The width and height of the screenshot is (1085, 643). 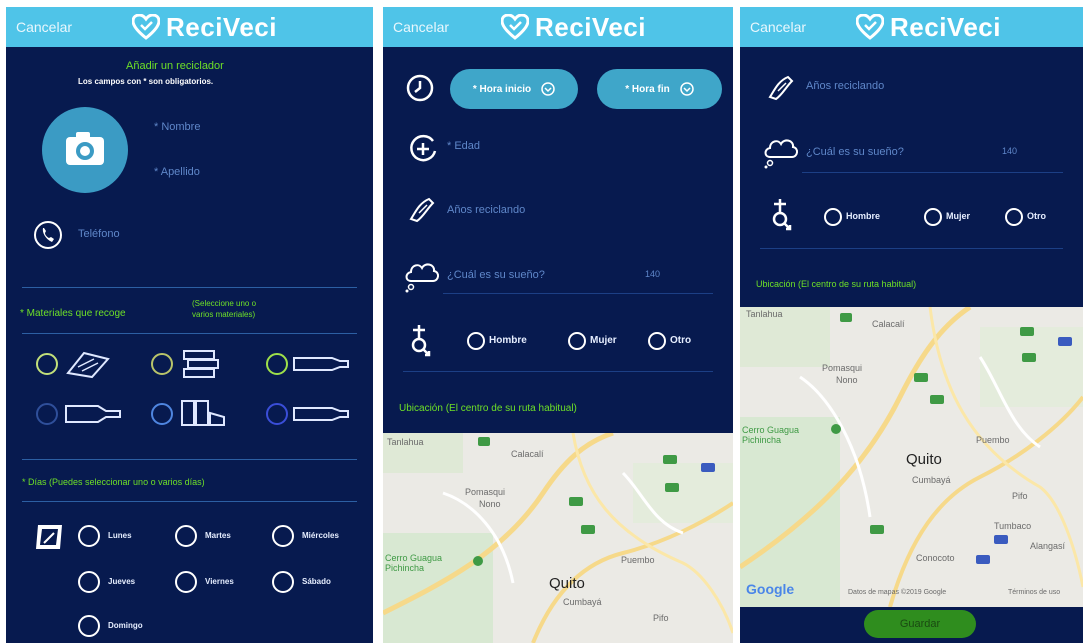 I want to click on day-checkbox-viernes, so click(x=186, y=582).